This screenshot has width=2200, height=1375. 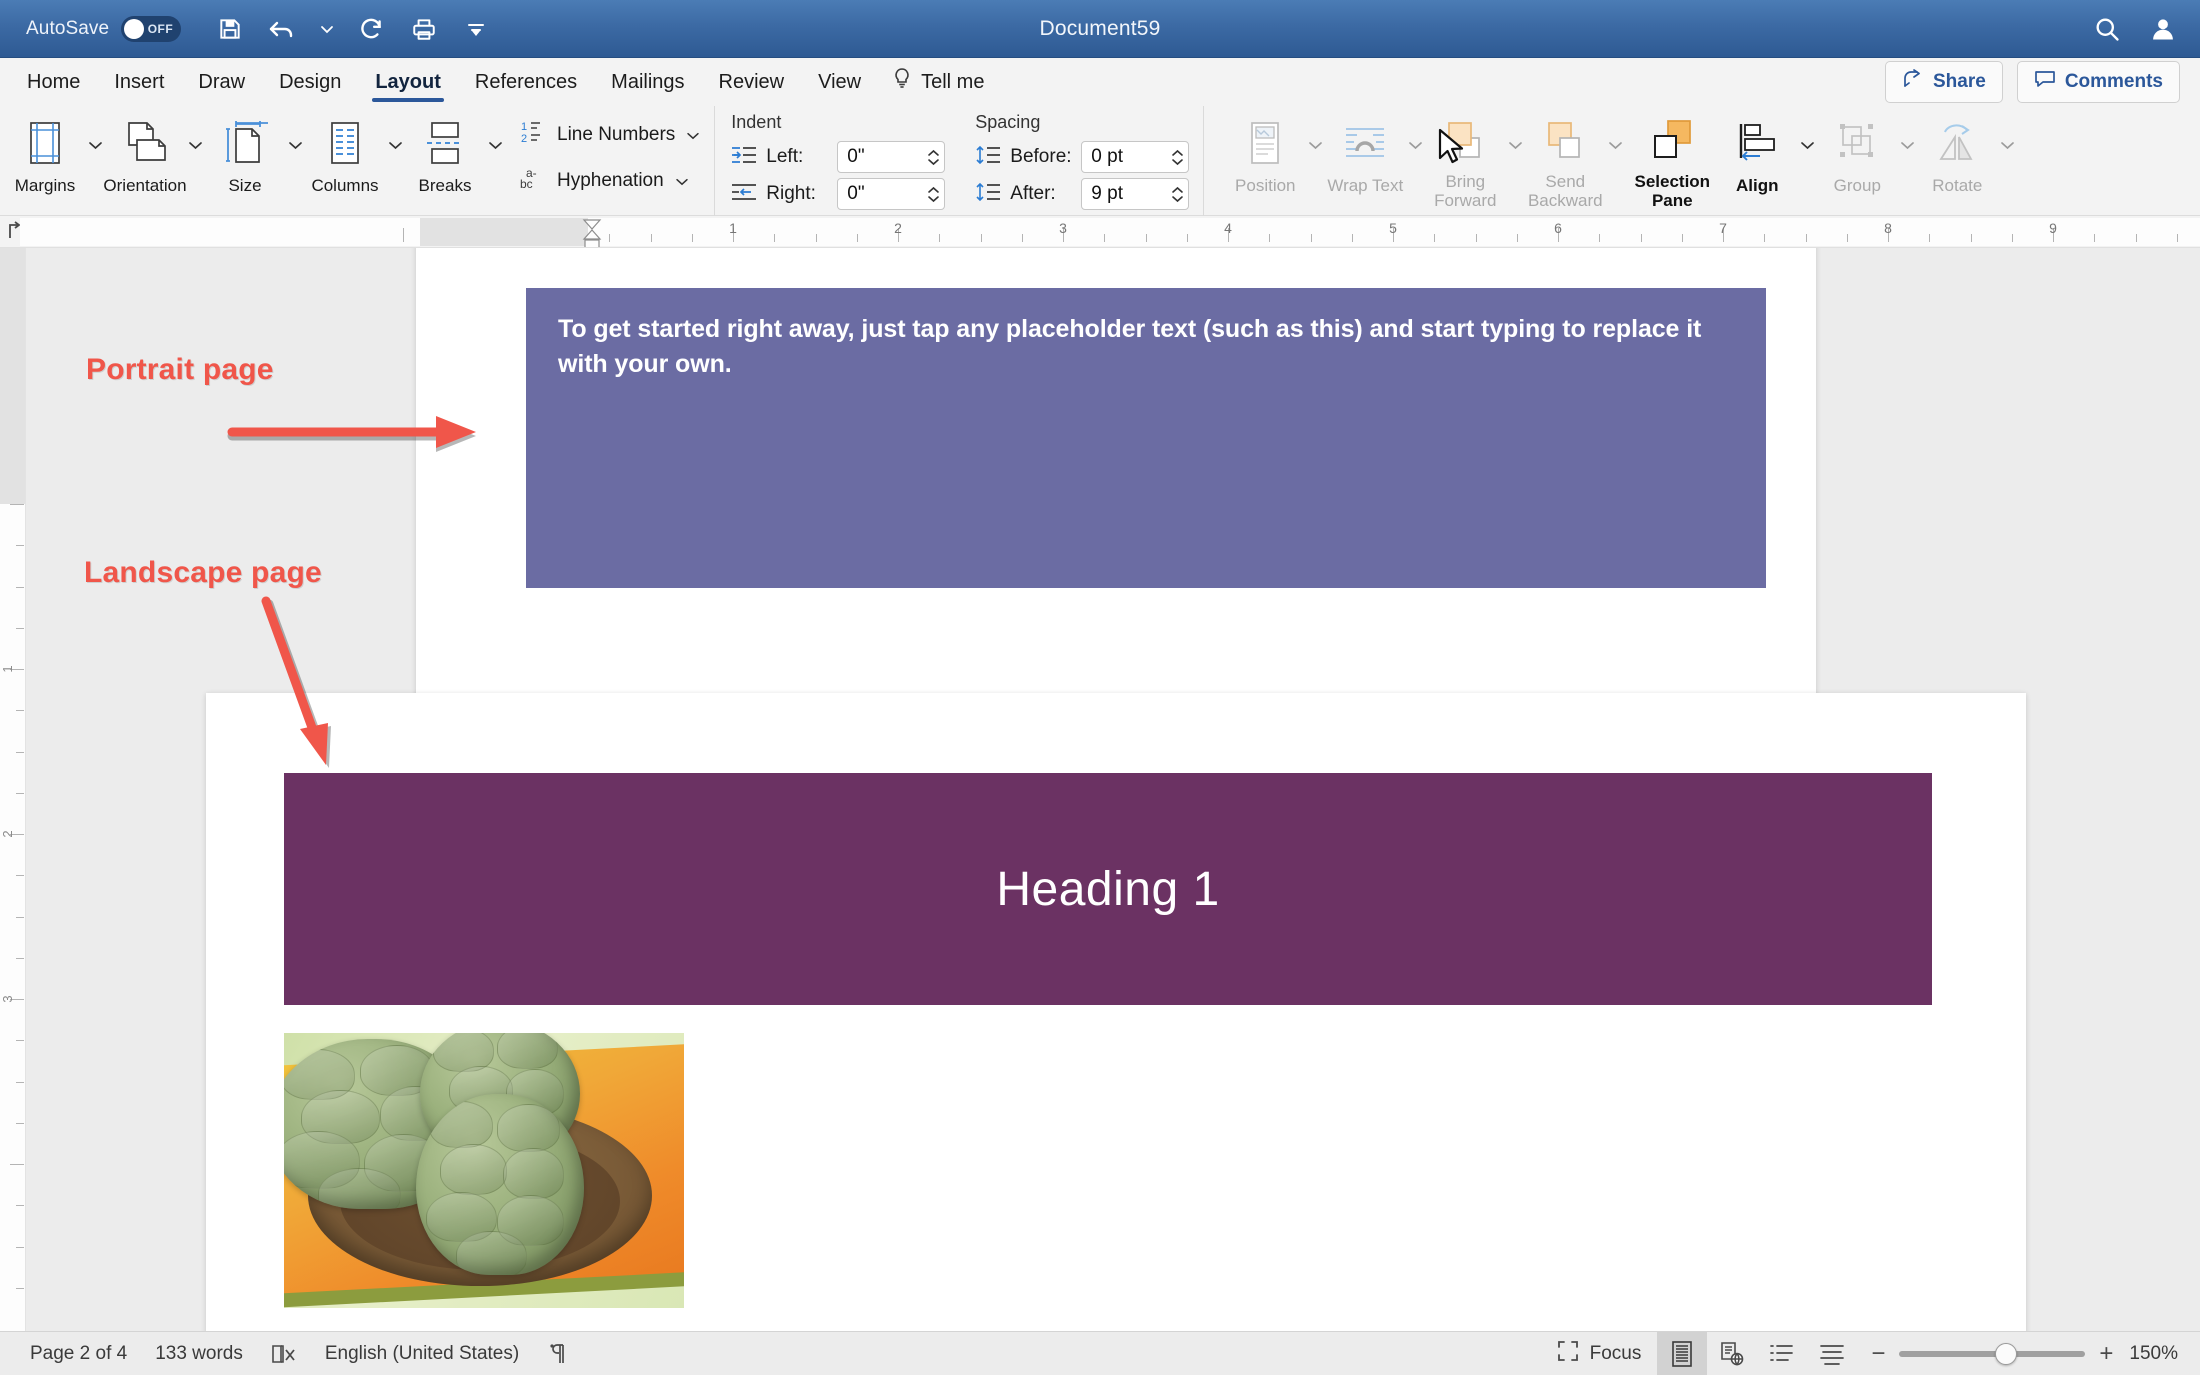 What do you see at coordinates (445, 158) in the screenshot?
I see `breaks-button: Breaks` at bounding box center [445, 158].